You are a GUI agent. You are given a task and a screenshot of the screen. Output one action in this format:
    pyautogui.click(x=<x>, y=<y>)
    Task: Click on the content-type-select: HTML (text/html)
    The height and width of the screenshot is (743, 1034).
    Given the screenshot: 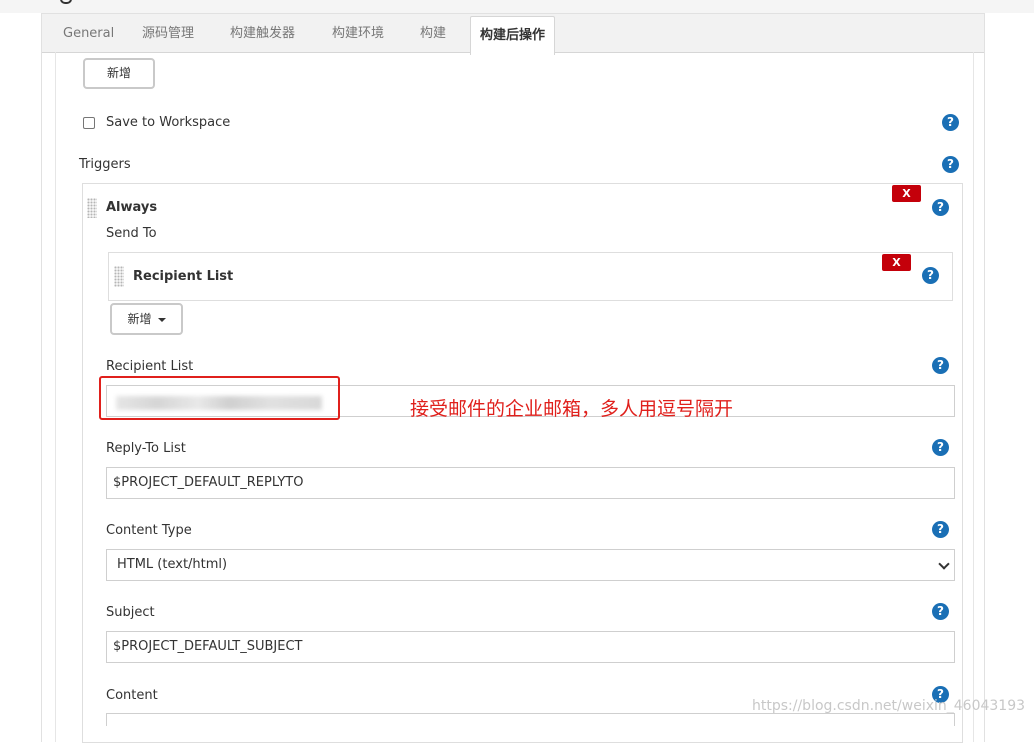 What is the action you would take?
    pyautogui.click(x=530, y=565)
    